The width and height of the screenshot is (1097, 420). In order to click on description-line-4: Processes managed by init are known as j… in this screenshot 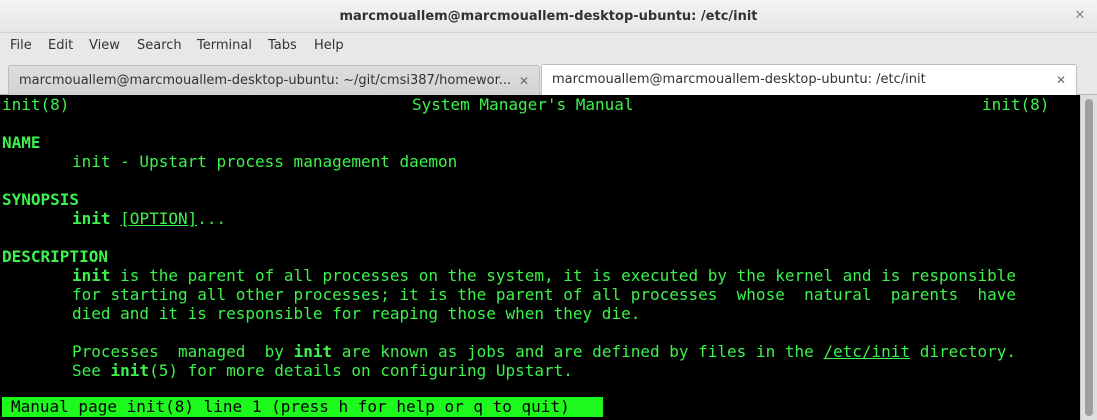, I will do `click(544, 351)`.